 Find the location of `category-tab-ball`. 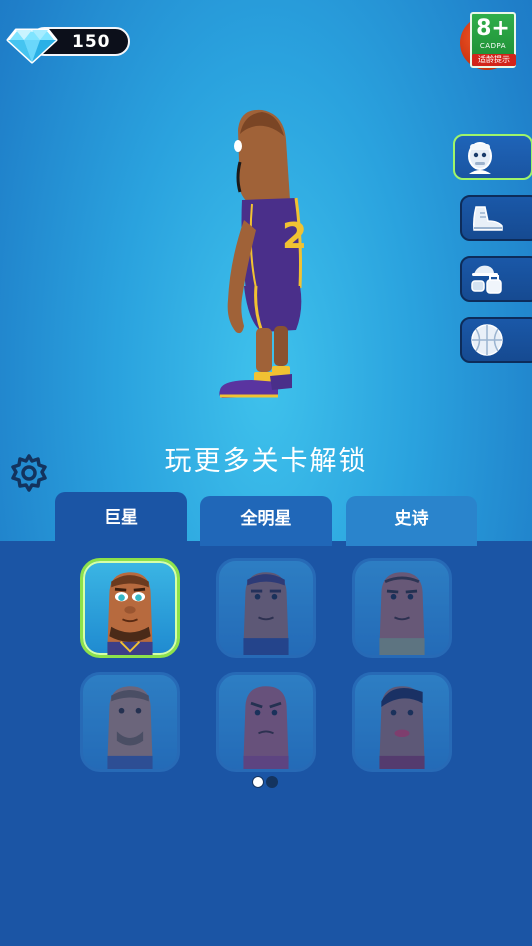

category-tab-ball is located at coordinates (496, 340).